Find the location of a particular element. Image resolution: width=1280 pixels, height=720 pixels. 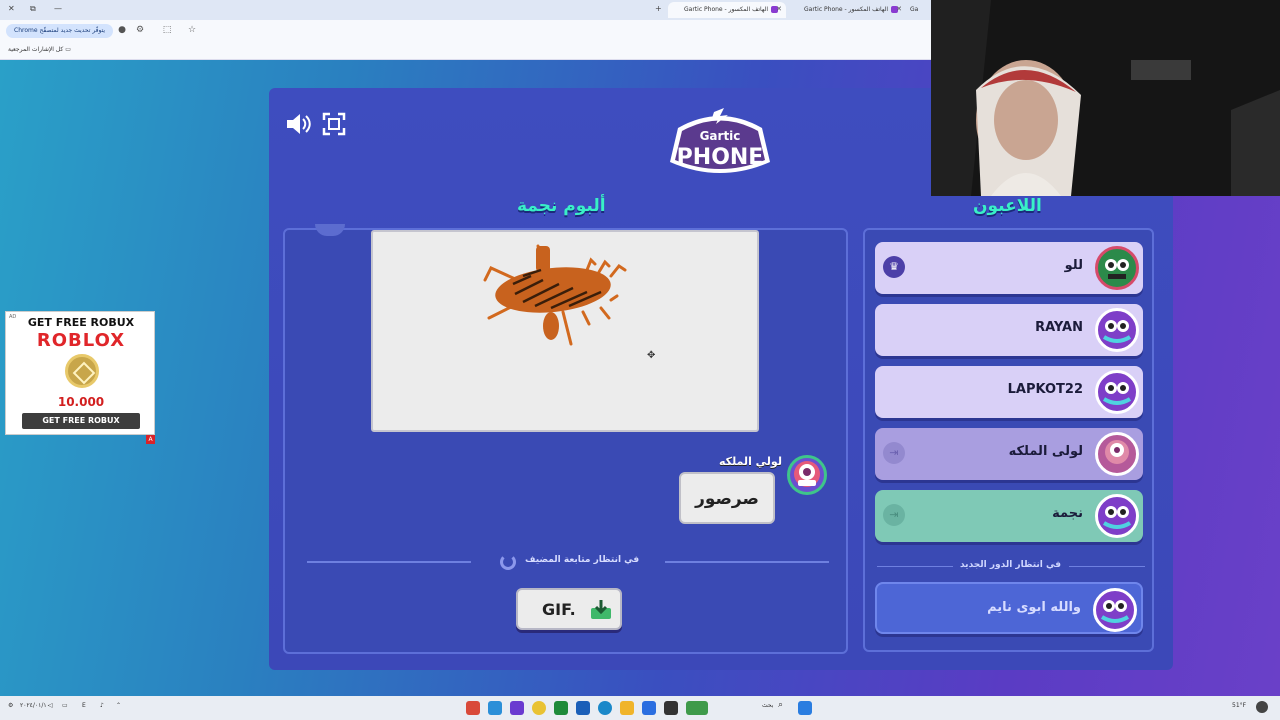

file-explorer-icon is located at coordinates (627, 708).